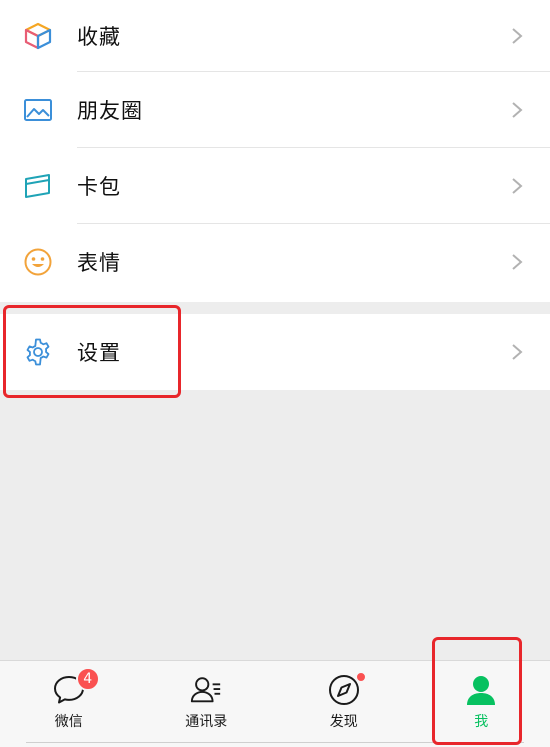 This screenshot has height=747, width=550. What do you see at coordinates (38, 262) in the screenshot?
I see `sticker-smiley-icon` at bounding box center [38, 262].